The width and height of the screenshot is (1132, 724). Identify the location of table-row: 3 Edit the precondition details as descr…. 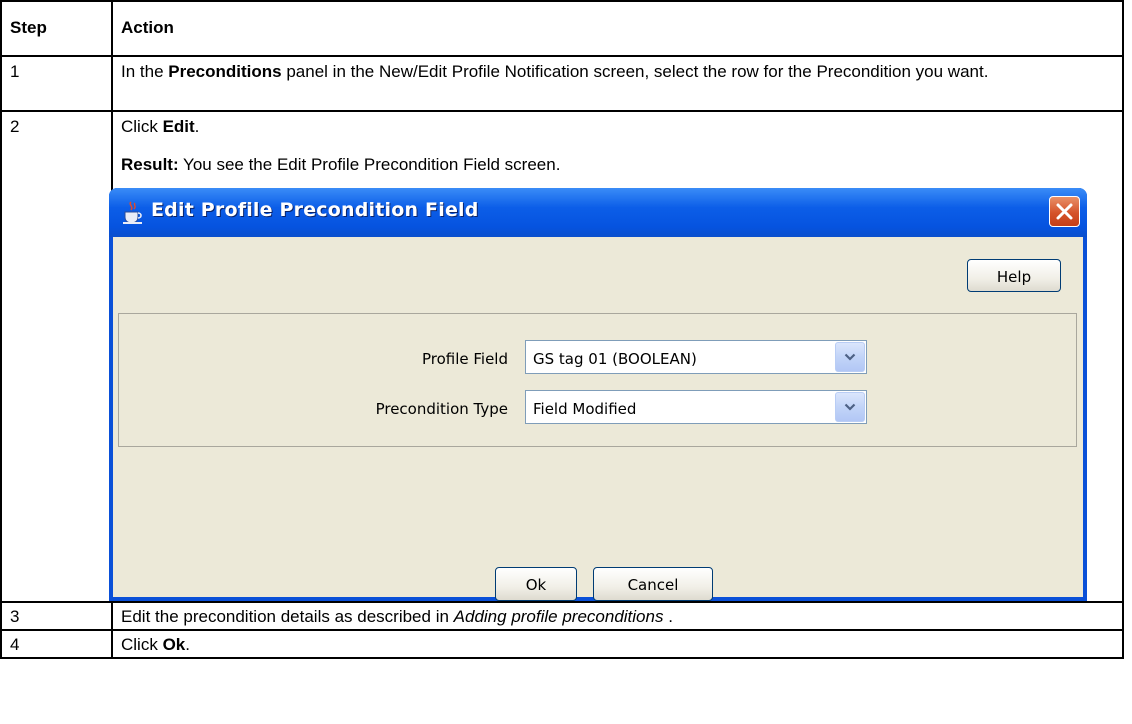
(562, 616).